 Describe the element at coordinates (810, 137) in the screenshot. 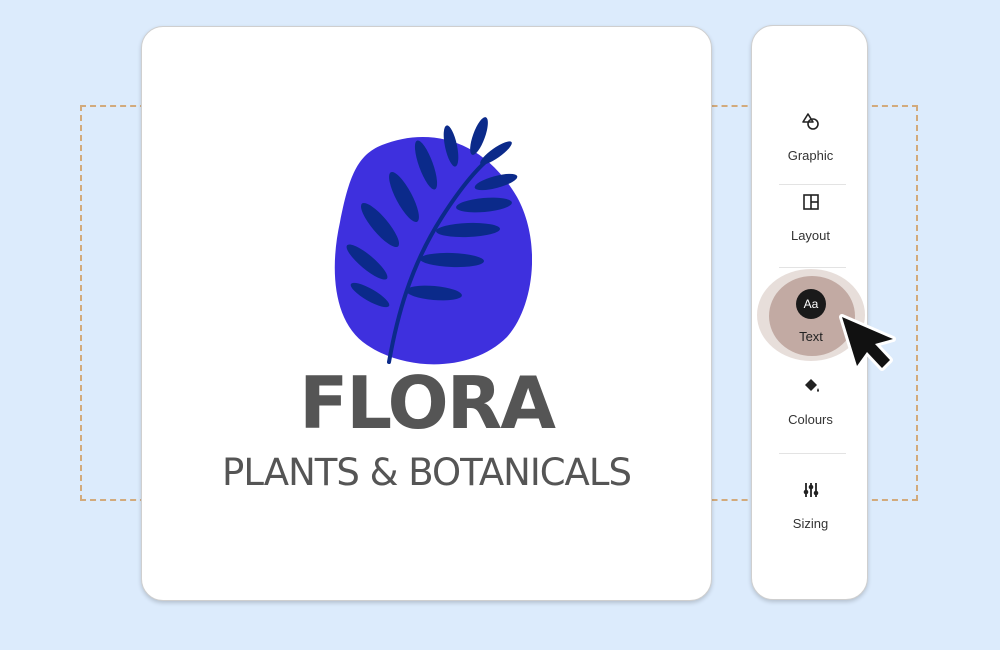

I see `toolbar-item-graphic: Graphic` at that location.